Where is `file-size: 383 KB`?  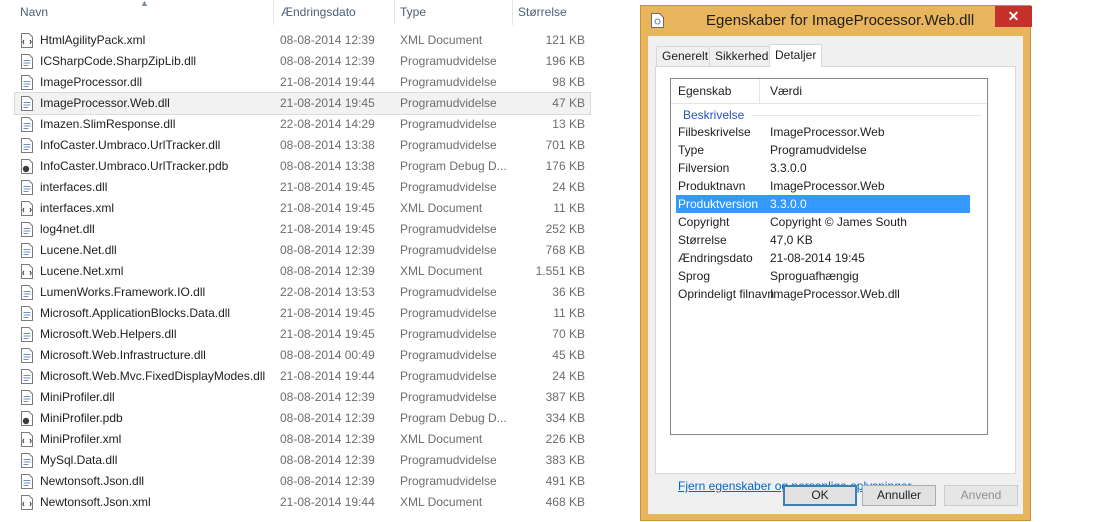
file-size: 383 KB is located at coordinates (565, 460).